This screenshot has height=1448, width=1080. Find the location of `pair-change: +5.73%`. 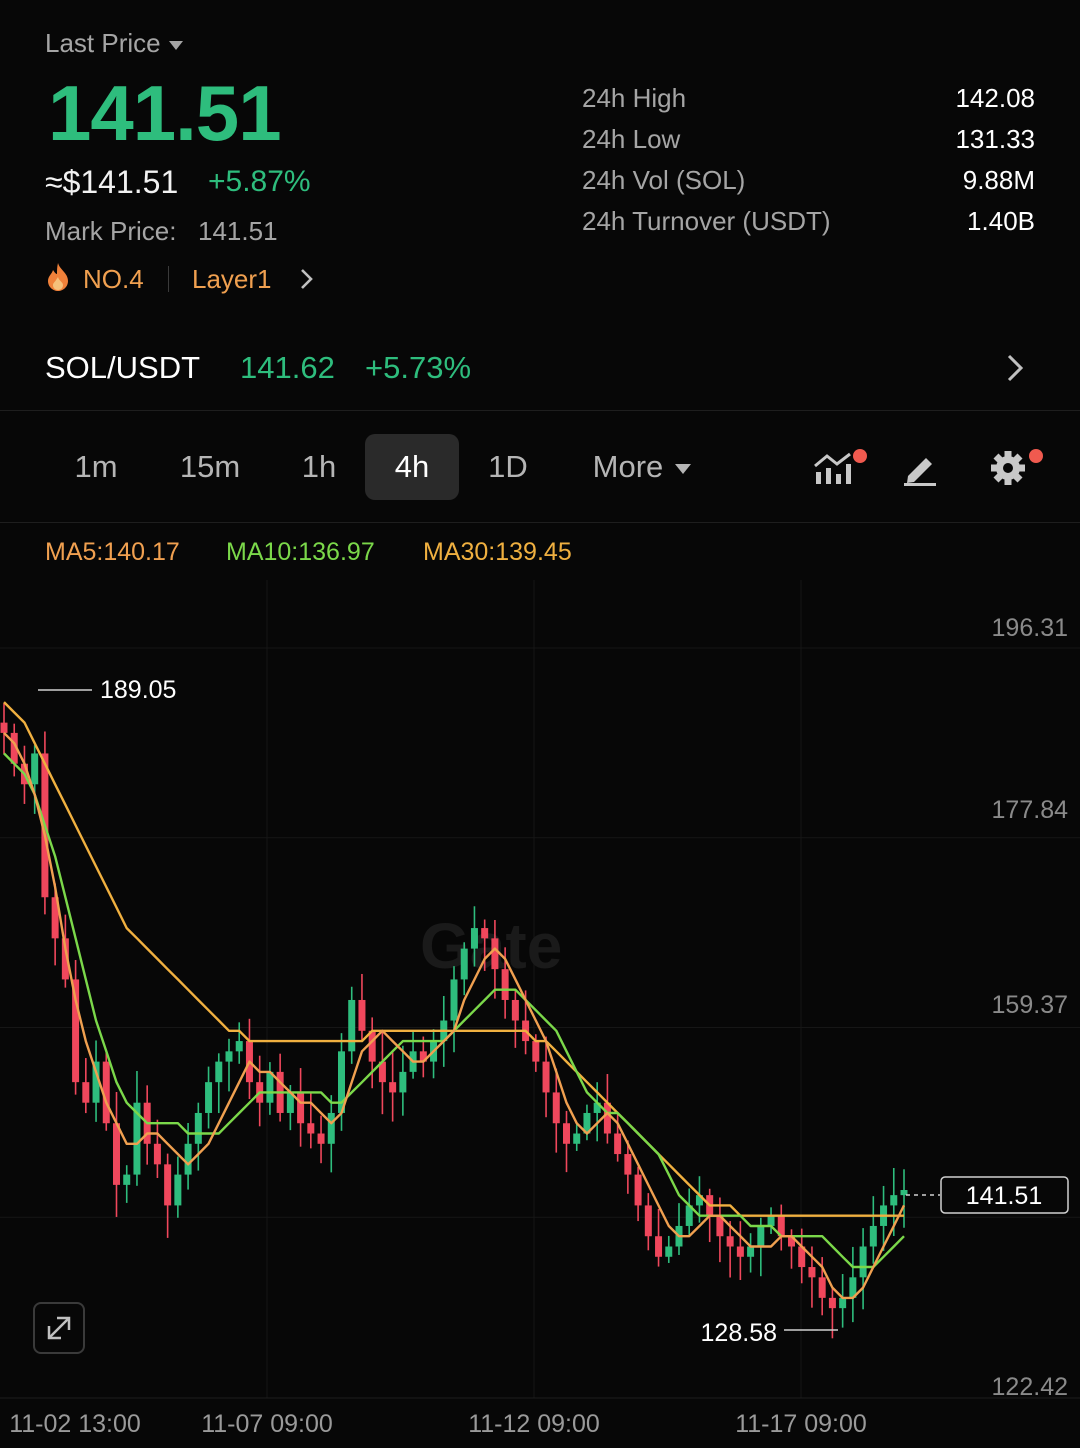

pair-change: +5.73% is located at coordinates (418, 367).